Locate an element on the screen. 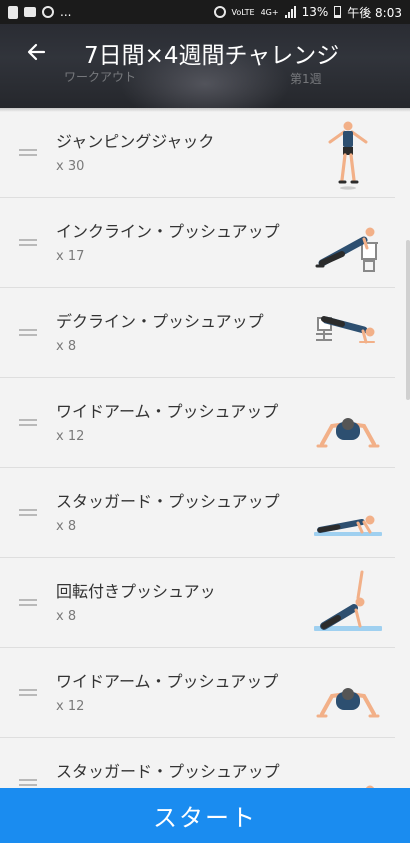 The image size is (410, 843). decline-pushup-illustration is located at coordinates (348, 334).